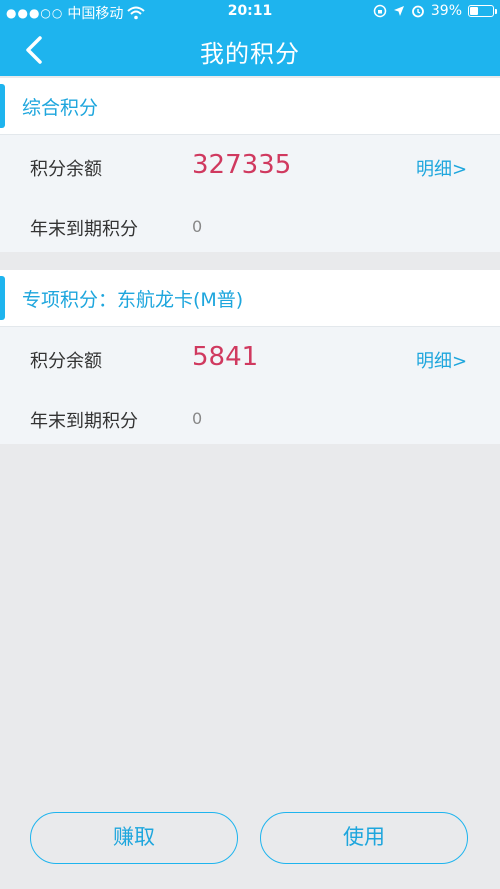  Describe the element at coordinates (134, 838) in the screenshot. I see `earn-button: 赚取` at that location.